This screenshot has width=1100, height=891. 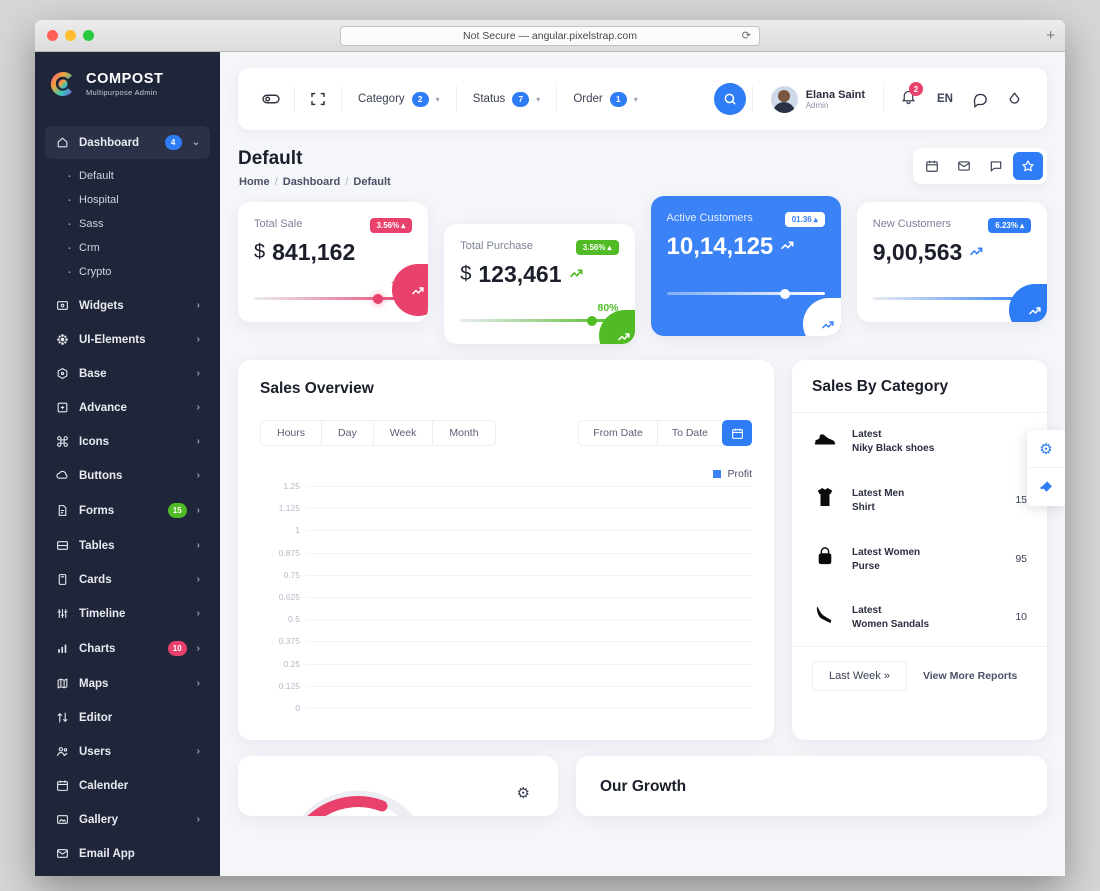 I want to click on range-tab-hours: Hours, so click(x=292, y=433).